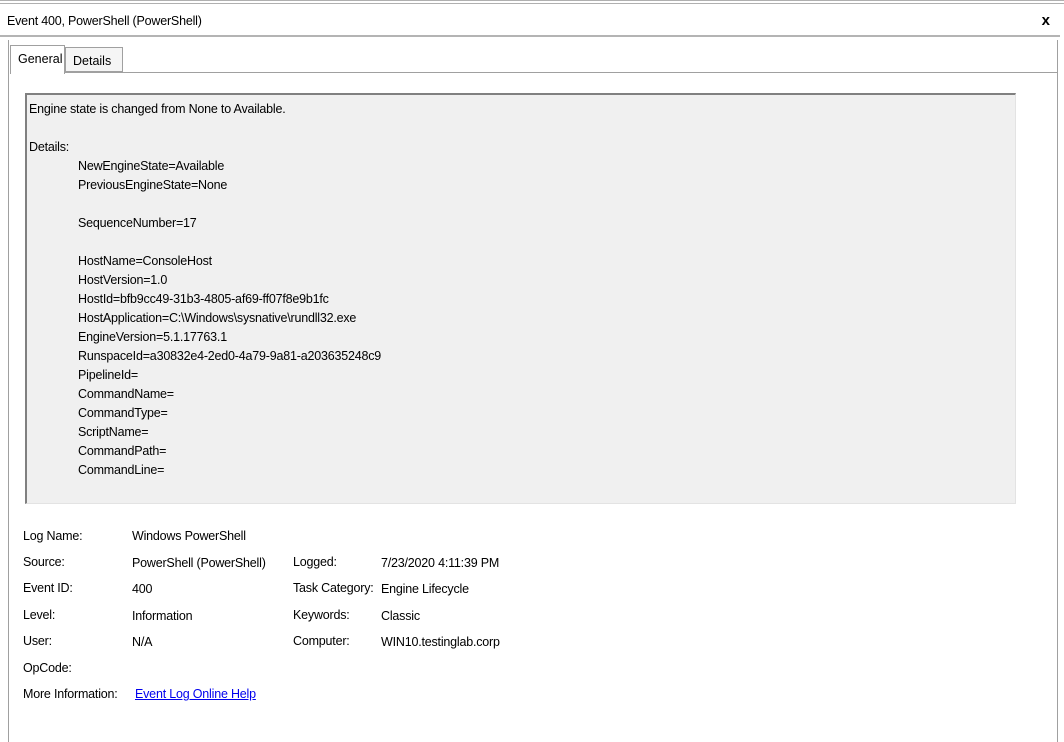 This screenshot has height=742, width=1064. I want to click on more-info-label: More Information:, so click(70, 694).